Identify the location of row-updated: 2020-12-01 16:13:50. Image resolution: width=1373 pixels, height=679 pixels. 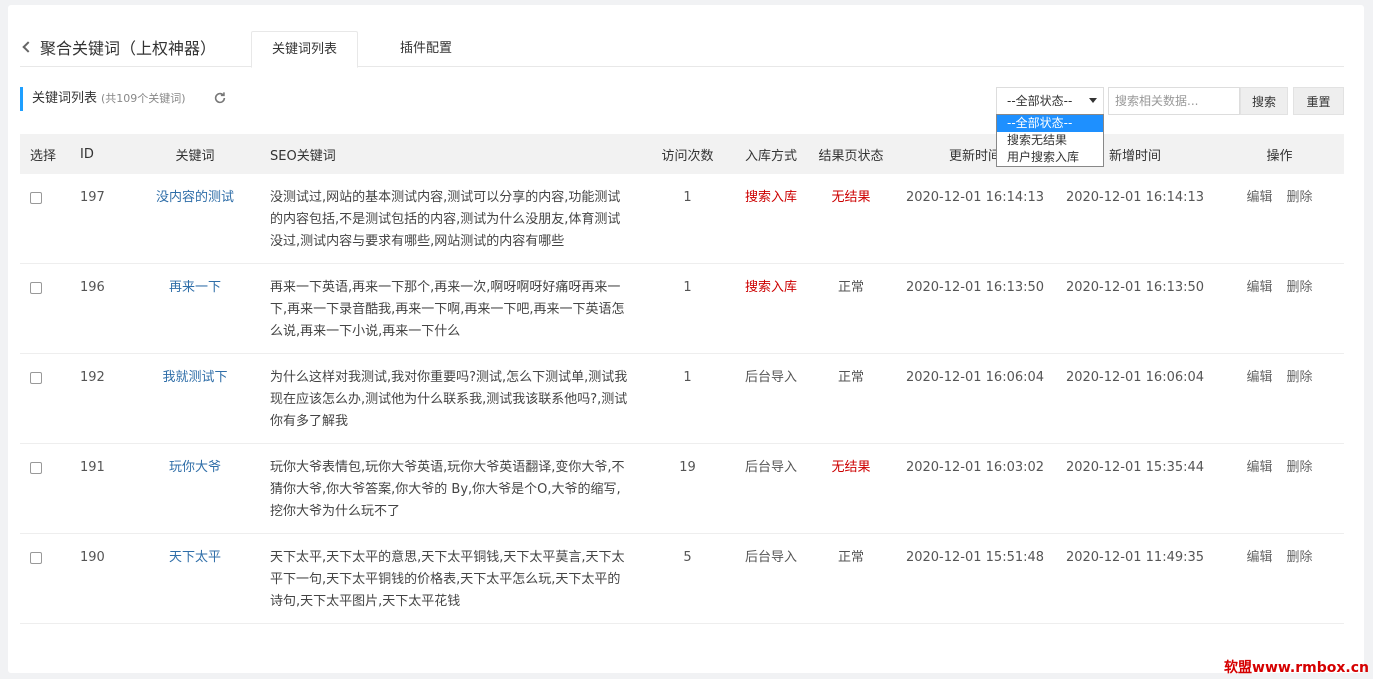
(975, 308).